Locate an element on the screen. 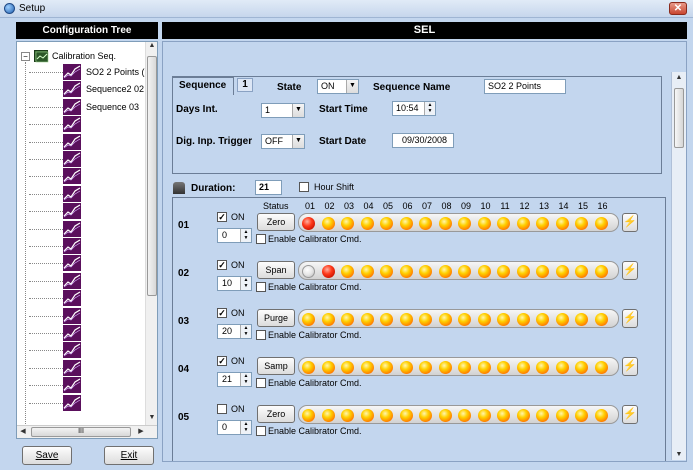  dig-inp-trigger-select: OFF ▼ is located at coordinates (283, 141).